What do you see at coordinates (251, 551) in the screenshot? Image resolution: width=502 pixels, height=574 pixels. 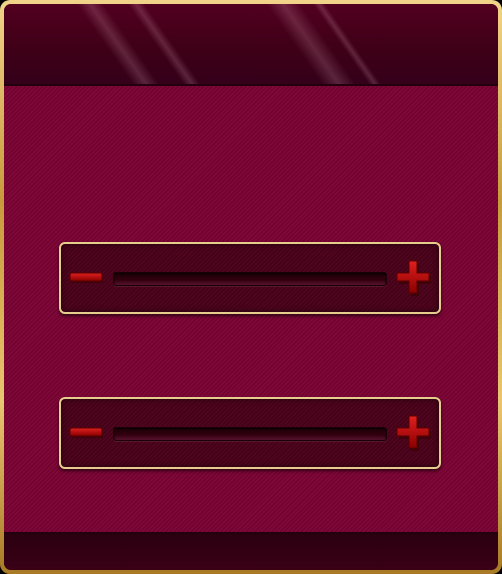 I see `bottom-footer-bar` at bounding box center [251, 551].